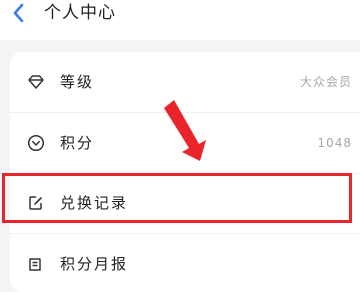  I want to click on back-button, so click(19, 14).